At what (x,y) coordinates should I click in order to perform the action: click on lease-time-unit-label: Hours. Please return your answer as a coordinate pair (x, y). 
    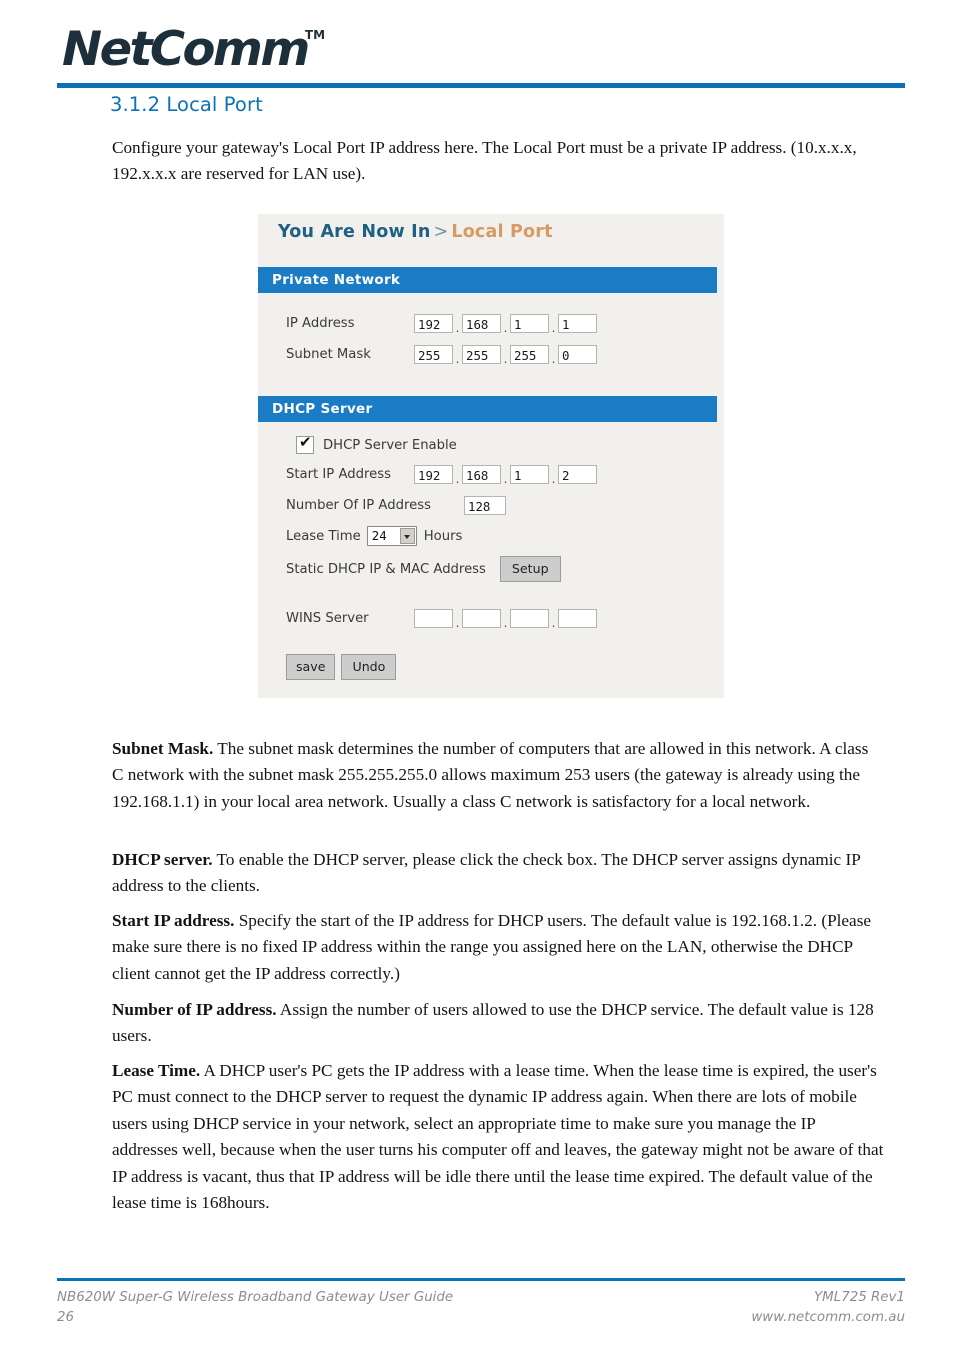
    Looking at the image, I should click on (443, 536).